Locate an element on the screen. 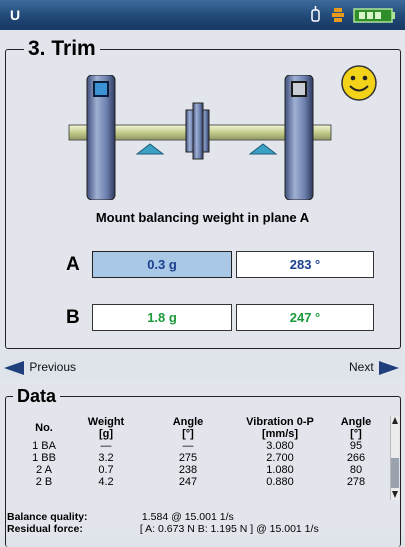 The height and width of the screenshot is (547, 405). table-row: 1 BB 3.2 275 2.700 266 is located at coordinates (202, 458).